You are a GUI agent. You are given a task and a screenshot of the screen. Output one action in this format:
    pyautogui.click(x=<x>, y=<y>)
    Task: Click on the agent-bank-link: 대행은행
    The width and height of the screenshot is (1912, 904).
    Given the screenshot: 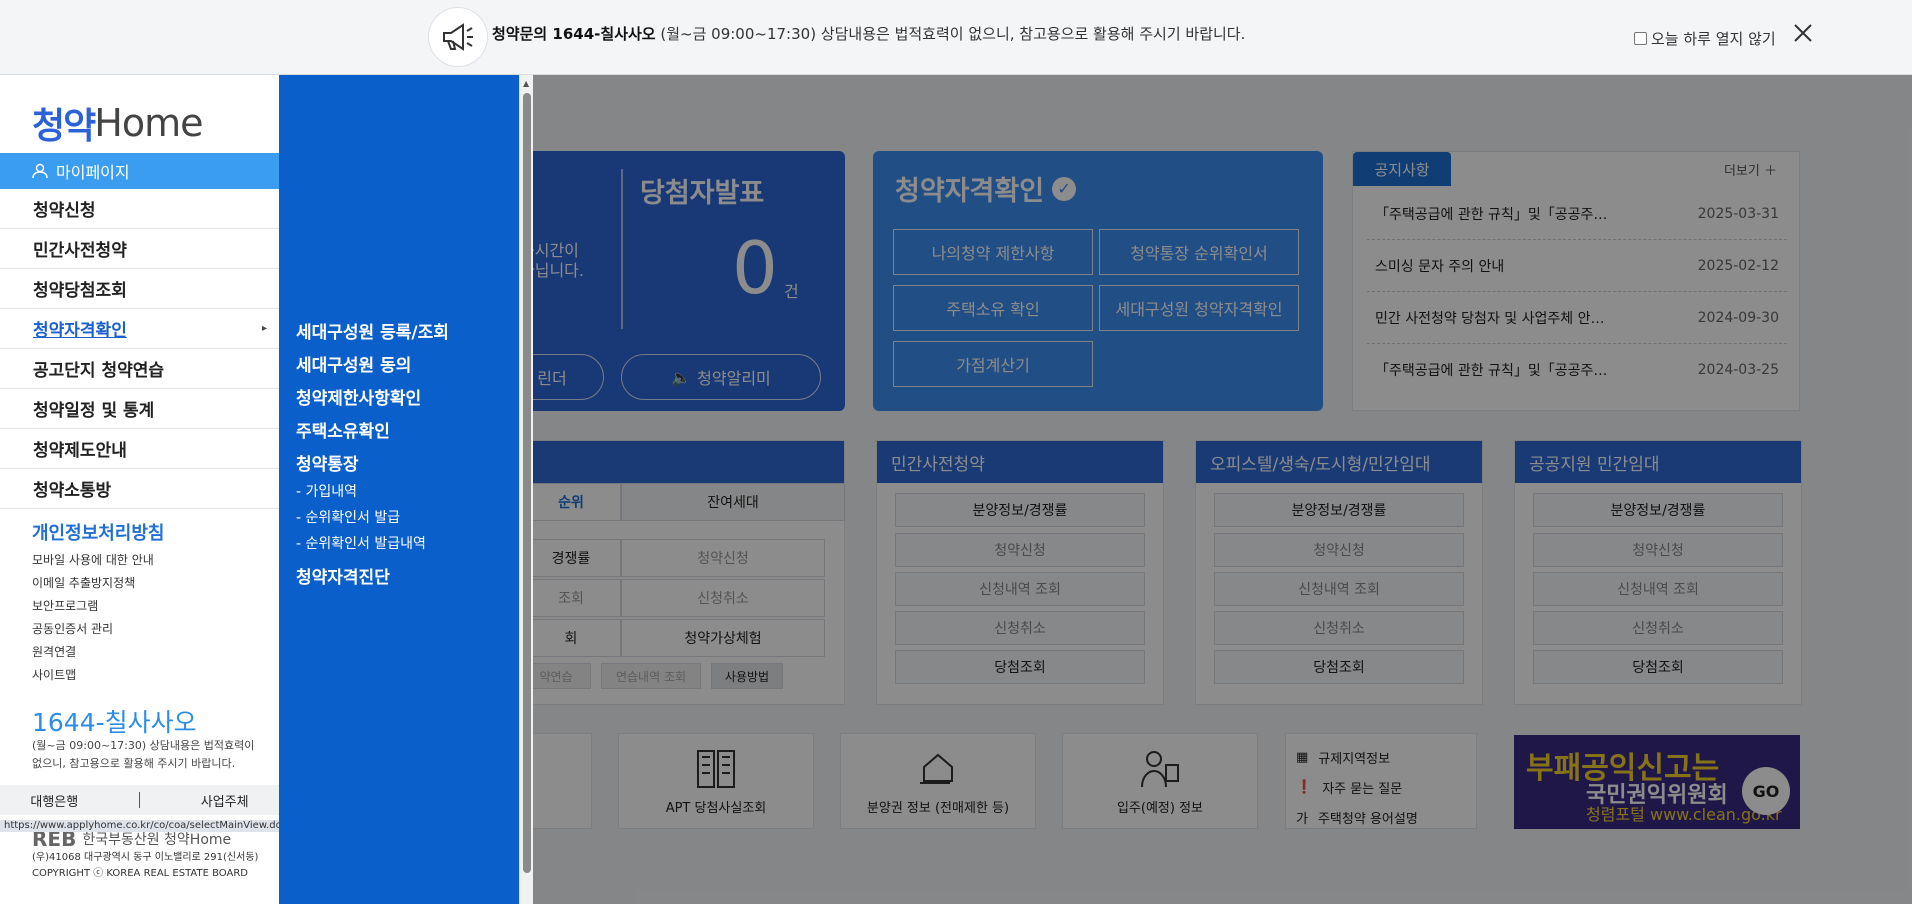 What is the action you would take?
    pyautogui.click(x=54, y=800)
    